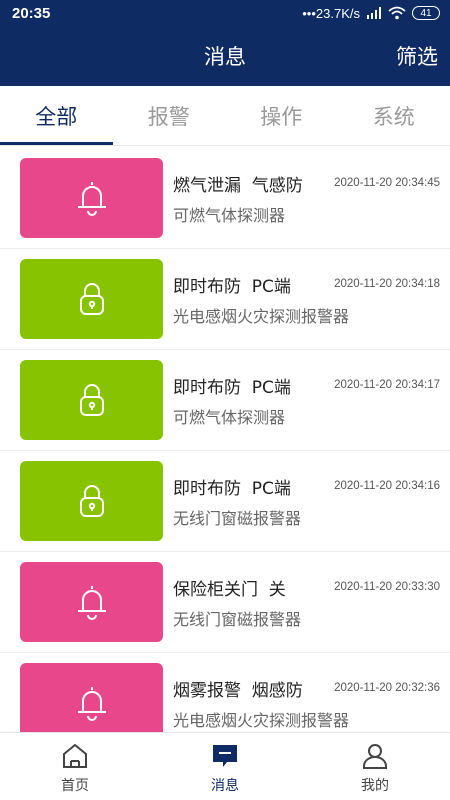 This screenshot has width=450, height=800. Describe the element at coordinates (169, 115) in the screenshot. I see `tab-alarm: 报警` at that location.